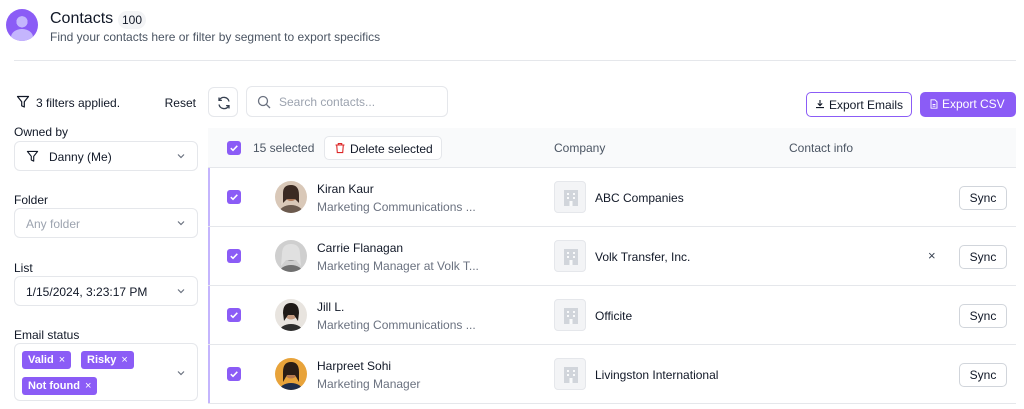  Describe the element at coordinates (41, 132) in the screenshot. I see `owned-by-label: Owned by` at that location.